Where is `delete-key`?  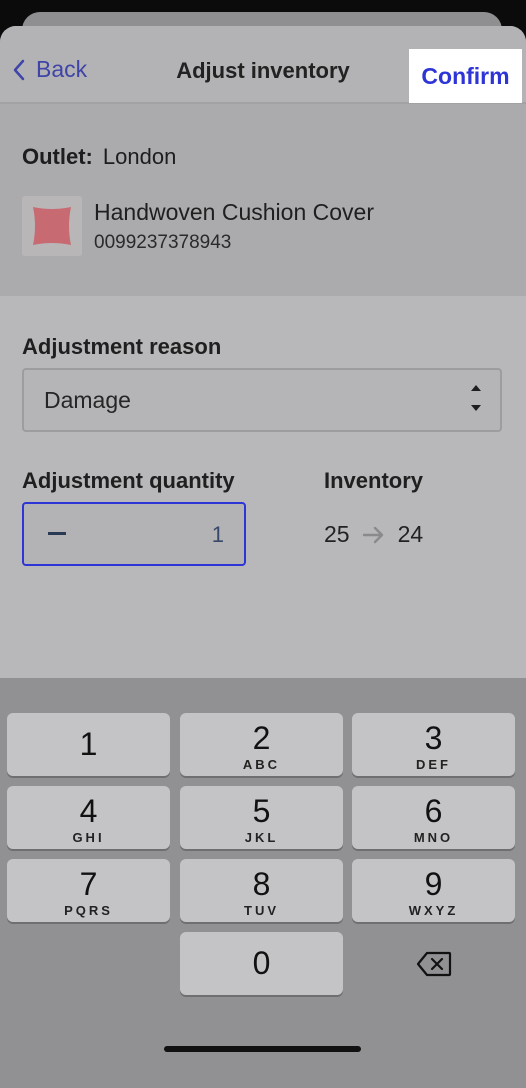 delete-key is located at coordinates (433, 963).